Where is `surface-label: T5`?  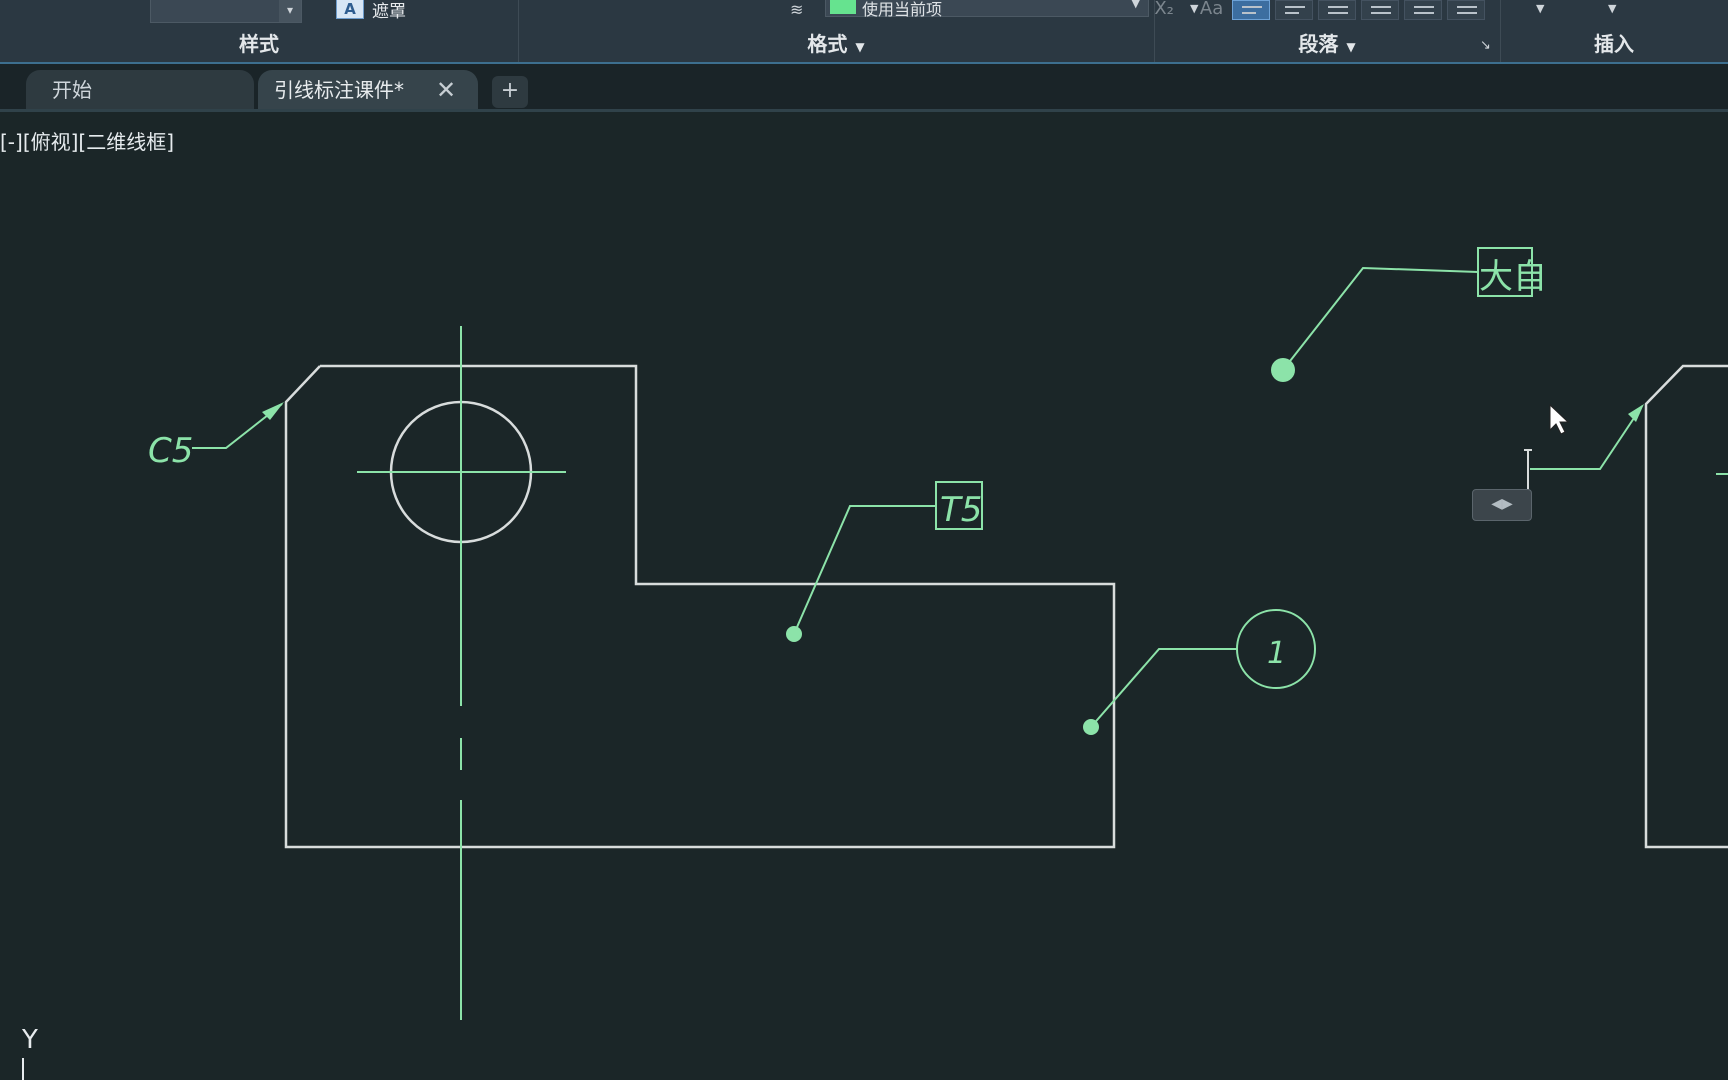 surface-label: T5 is located at coordinates (961, 510).